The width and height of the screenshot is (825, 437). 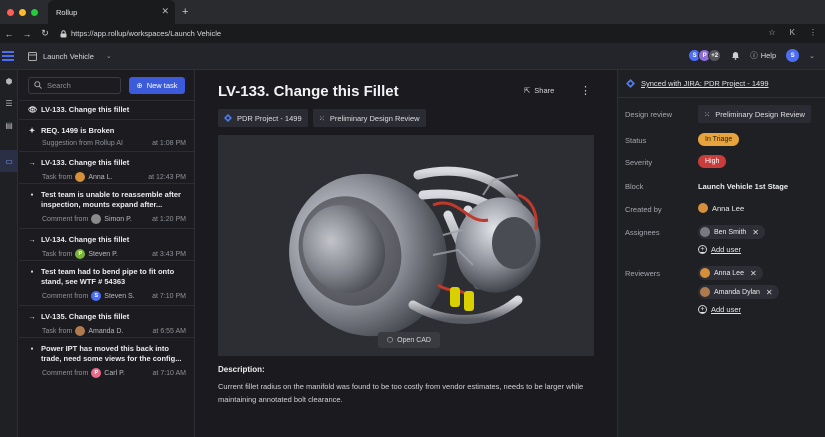 I want to click on jira-sync-link: Synced with JIRA: PDR Project - 1499, so click(x=721, y=84).